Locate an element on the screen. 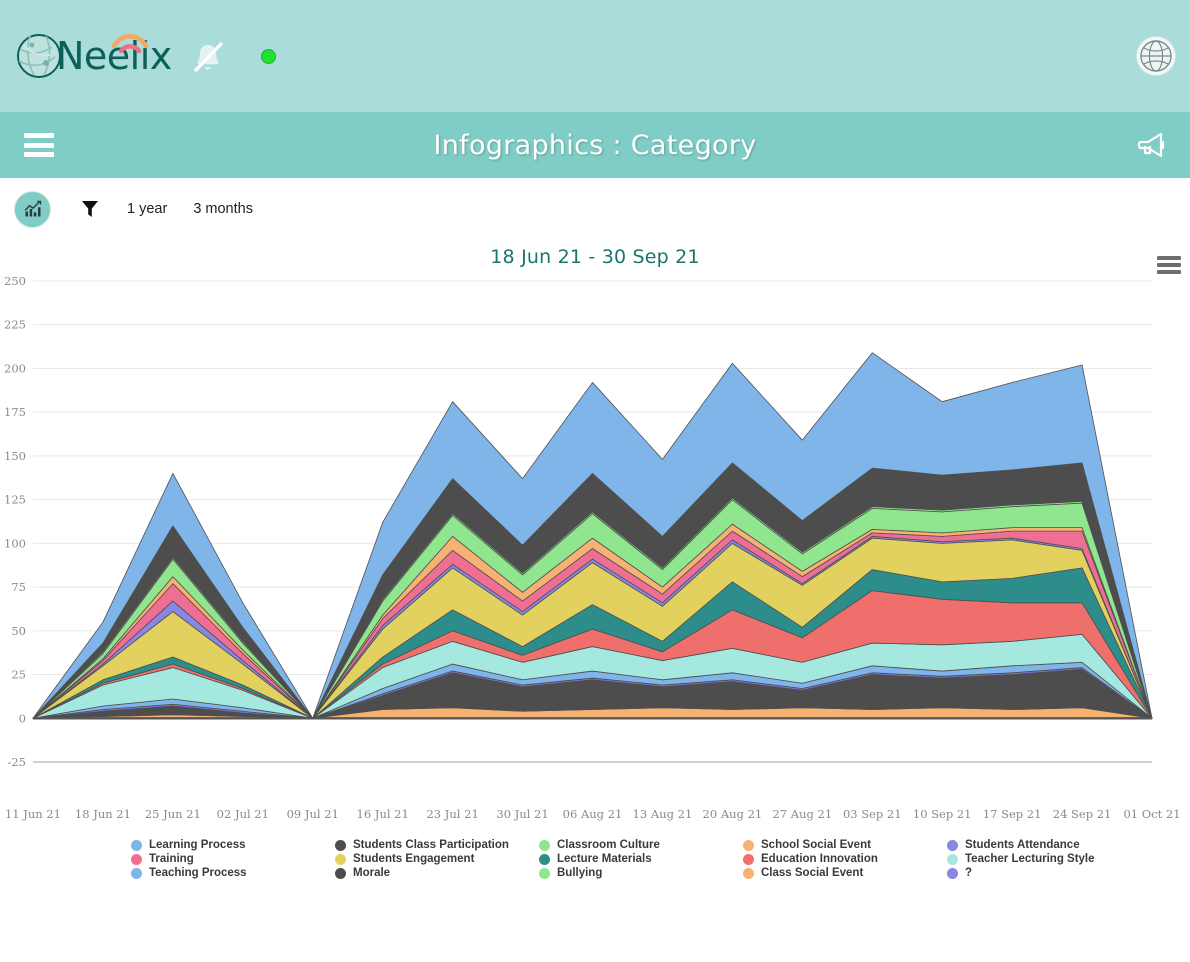 The width and height of the screenshot is (1190, 962). y-axis-tick-label: 225 is located at coordinates (15, 325).